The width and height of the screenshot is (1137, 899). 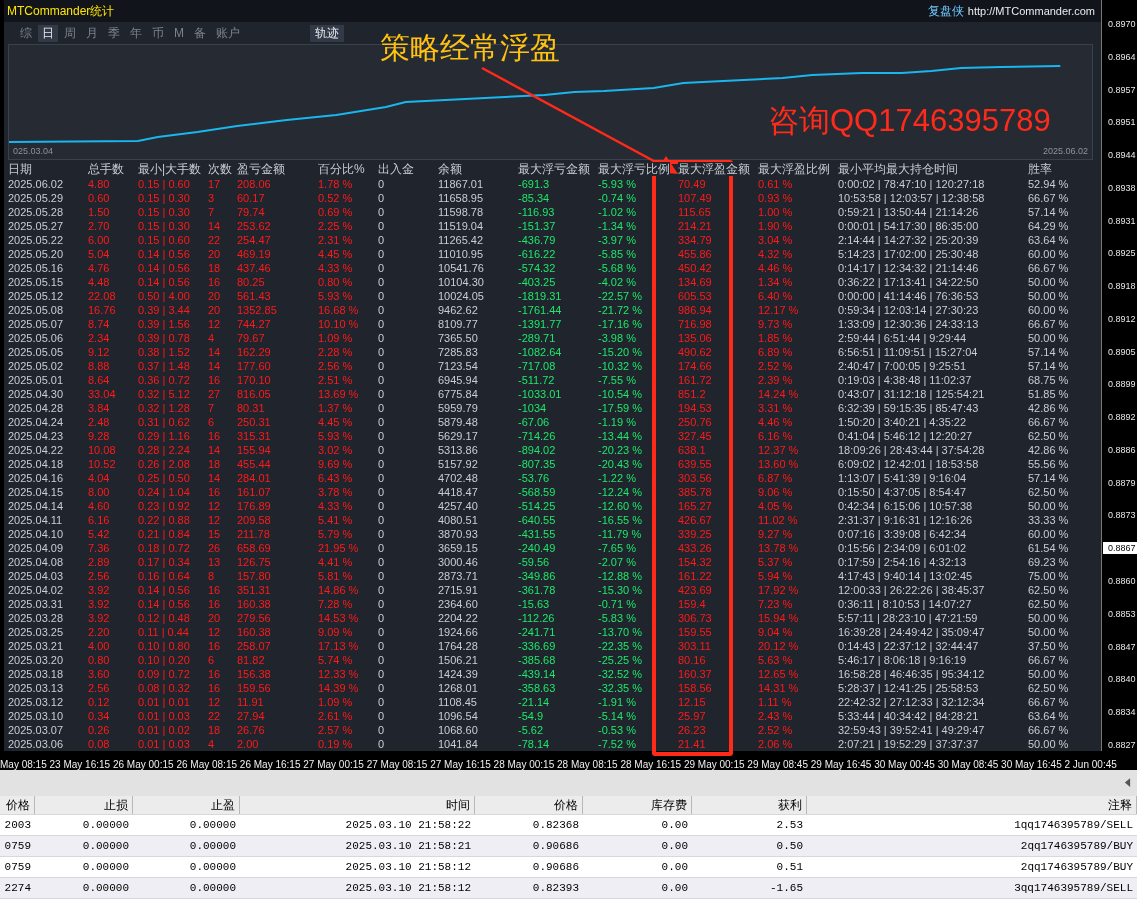 What do you see at coordinates (164, 408) in the screenshot?
I see `table-cell-text: 0.32 | 1.28` at bounding box center [164, 408].